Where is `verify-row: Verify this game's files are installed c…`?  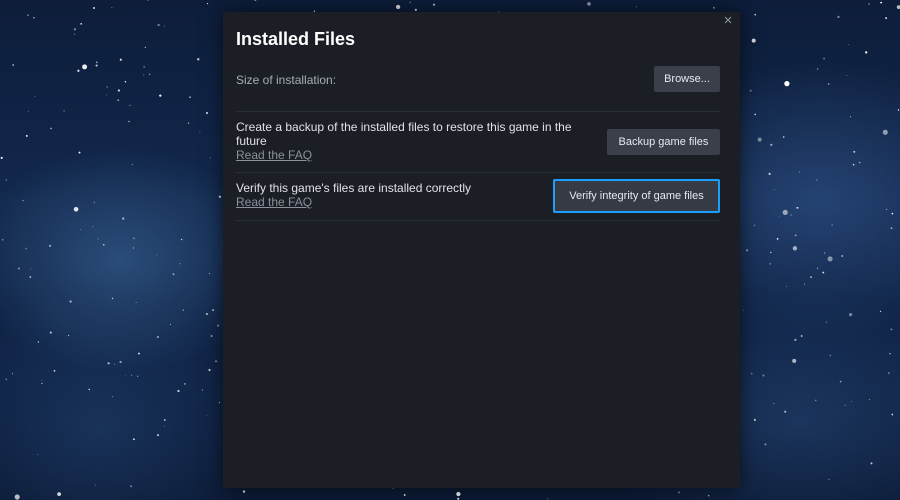 verify-row: Verify this game's files are installed c… is located at coordinates (478, 197).